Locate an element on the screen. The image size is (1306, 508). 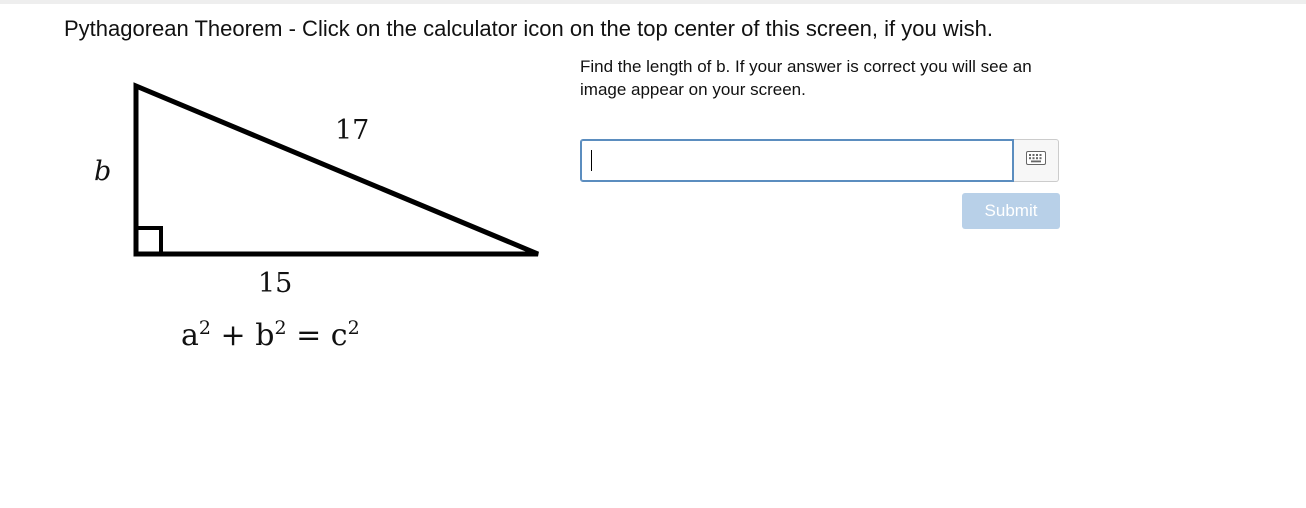
right-angle-marker is located at coordinates (148, 241).